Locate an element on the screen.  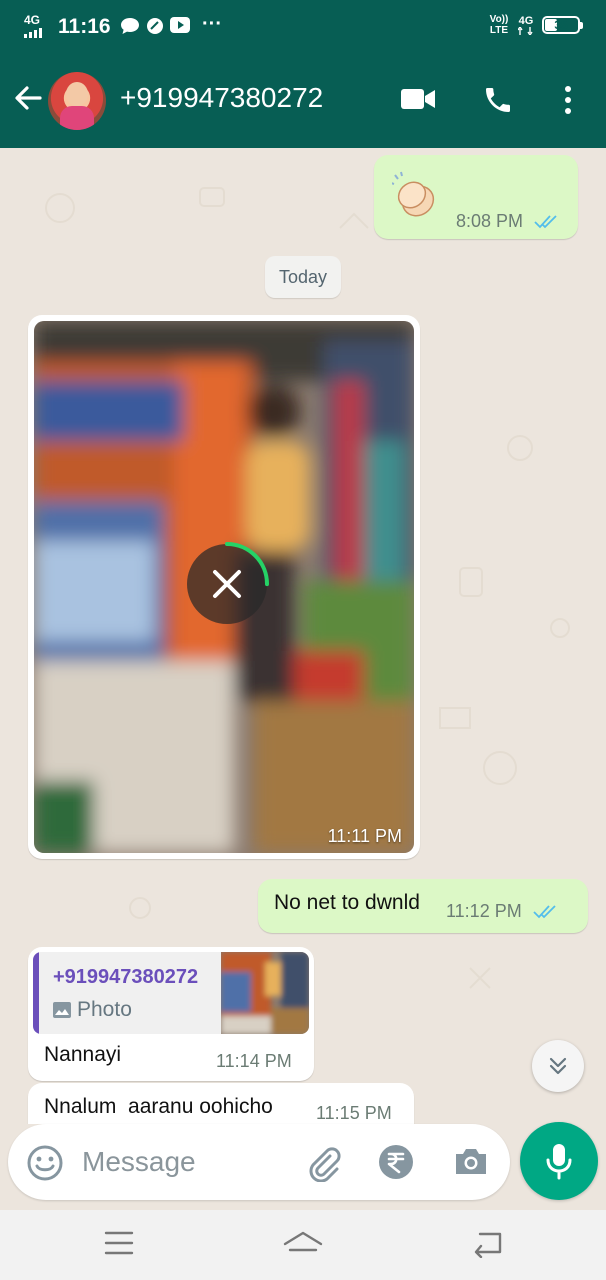
quoted-type-label: Photo is located at coordinates (104, 1009).